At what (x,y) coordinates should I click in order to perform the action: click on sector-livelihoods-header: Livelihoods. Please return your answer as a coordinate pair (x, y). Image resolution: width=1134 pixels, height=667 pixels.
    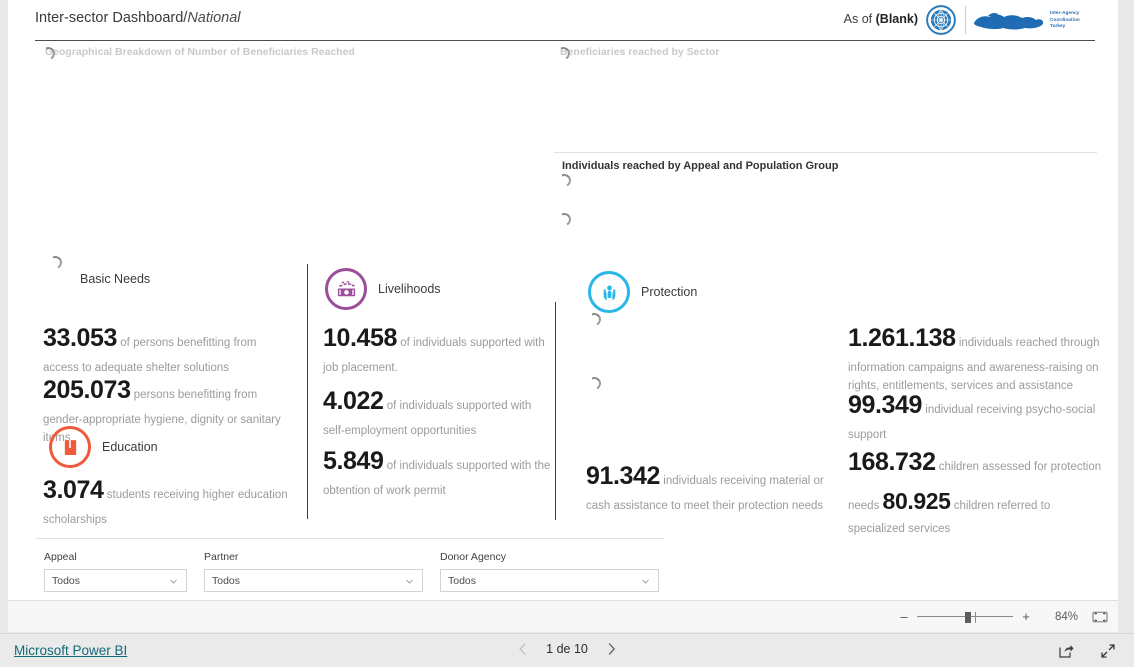
    Looking at the image, I should click on (383, 289).